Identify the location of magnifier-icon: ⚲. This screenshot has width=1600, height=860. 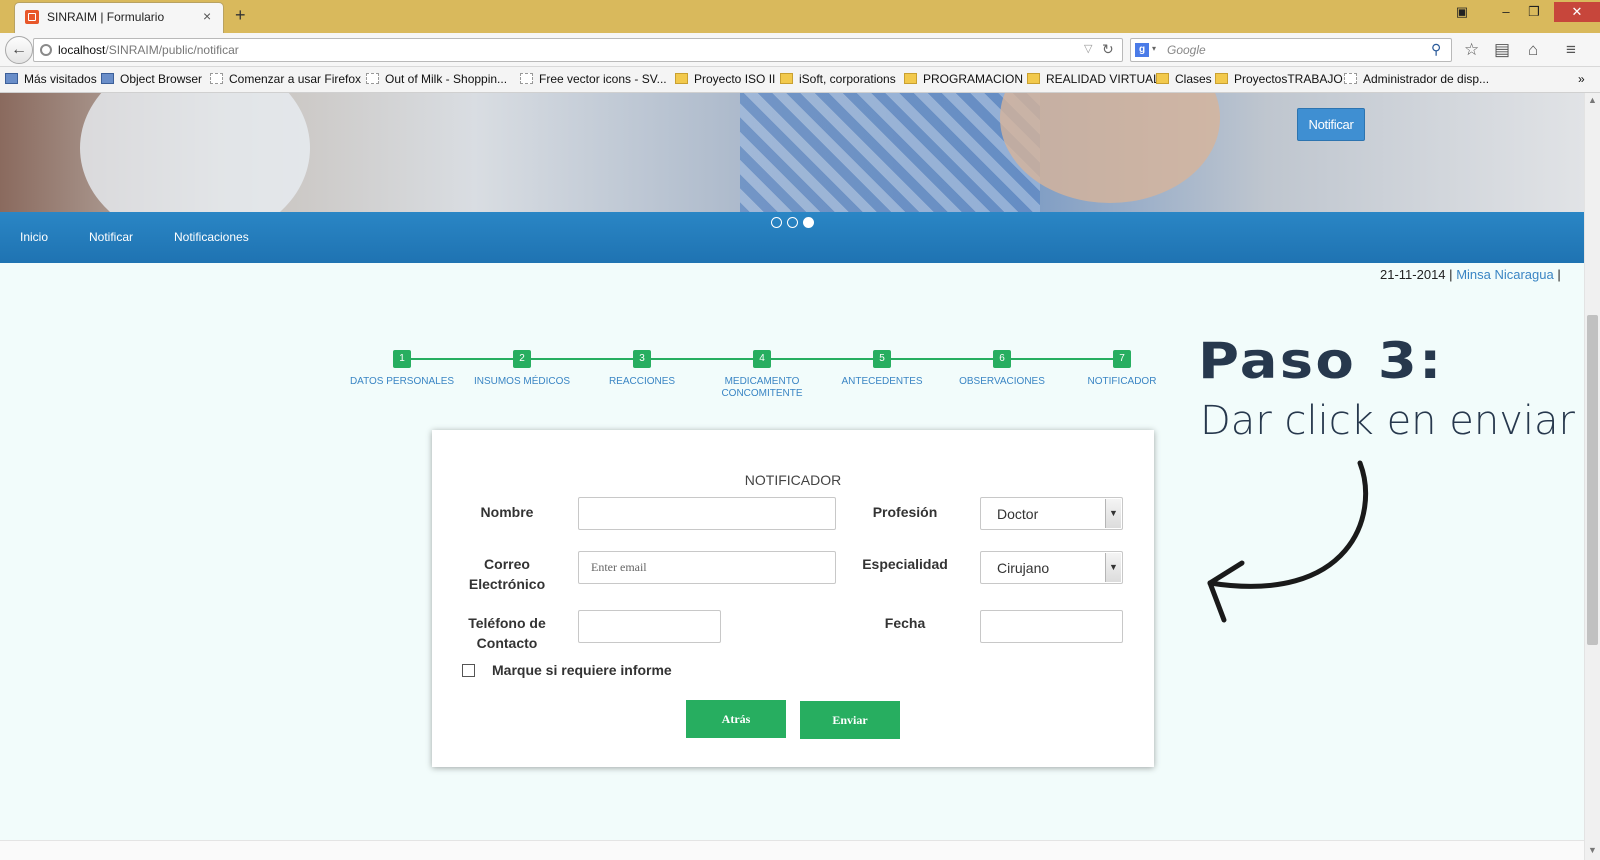
(1436, 49).